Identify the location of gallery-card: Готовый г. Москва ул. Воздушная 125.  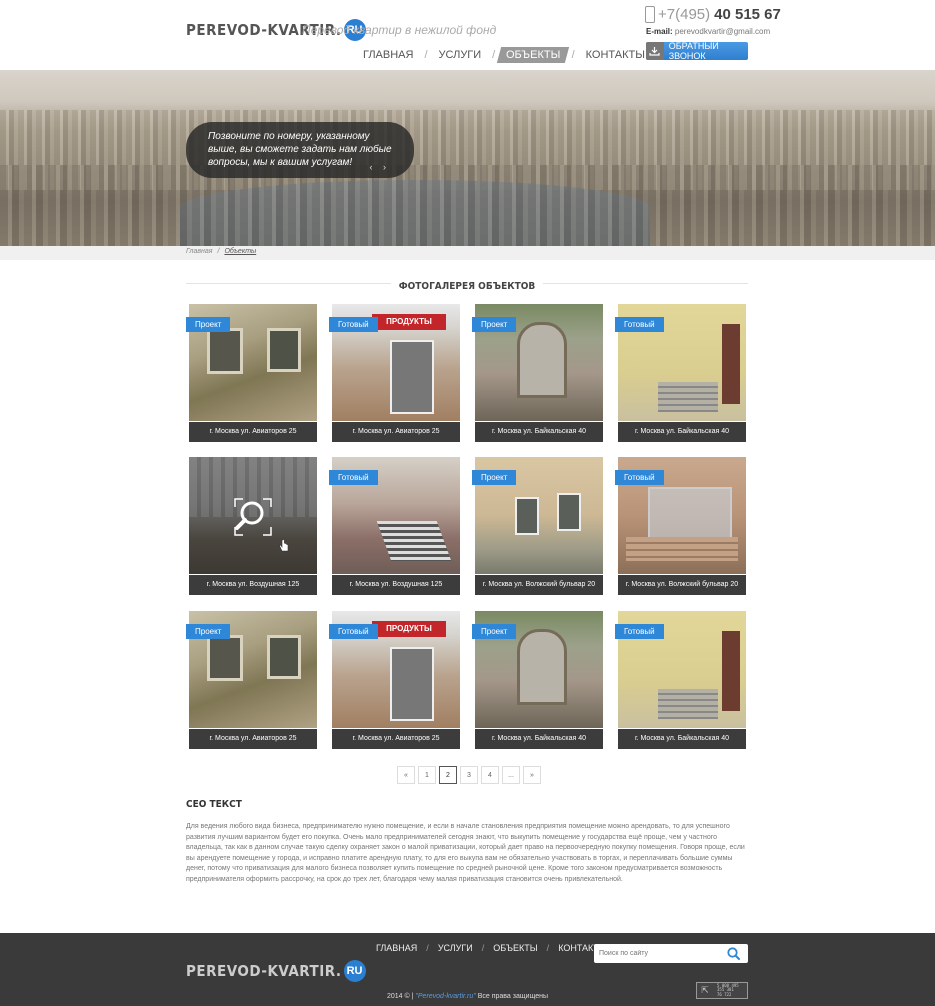
(394, 526).